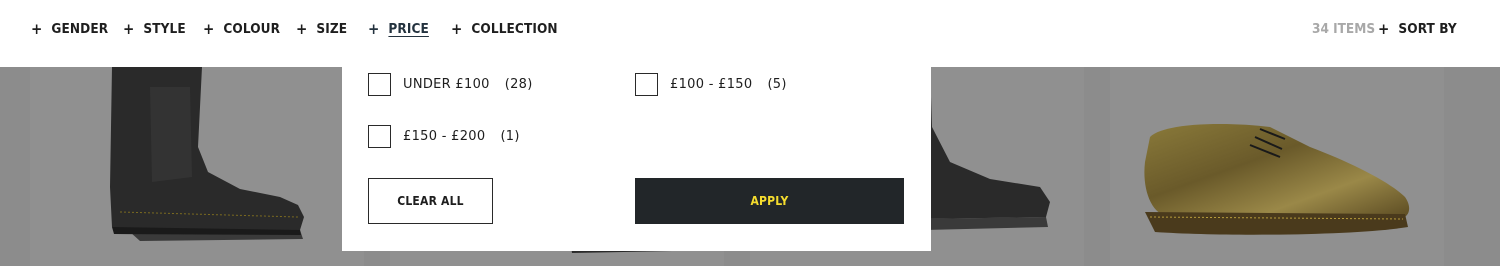 Image resolution: width=1500 pixels, height=266 pixels. I want to click on price-option-count: (5), so click(777, 84).